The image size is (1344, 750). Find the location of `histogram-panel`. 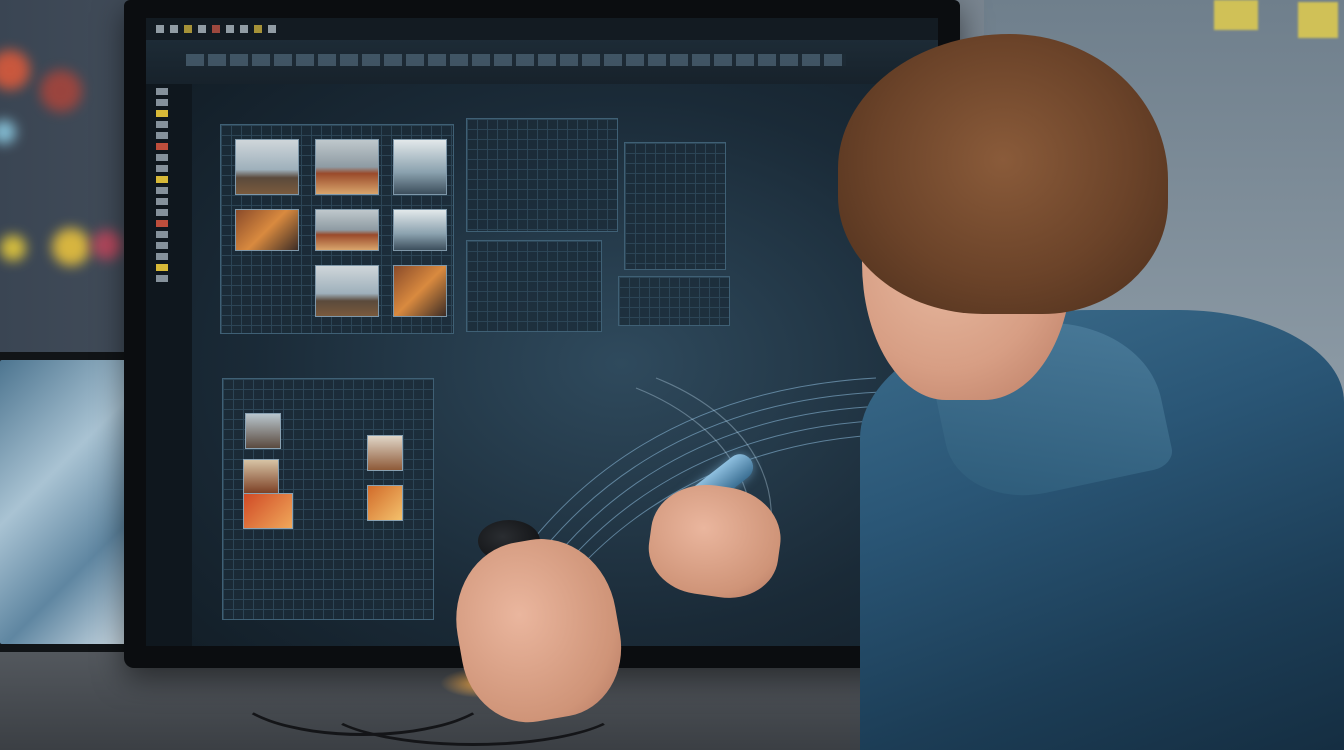

histogram-panel is located at coordinates (675, 206).